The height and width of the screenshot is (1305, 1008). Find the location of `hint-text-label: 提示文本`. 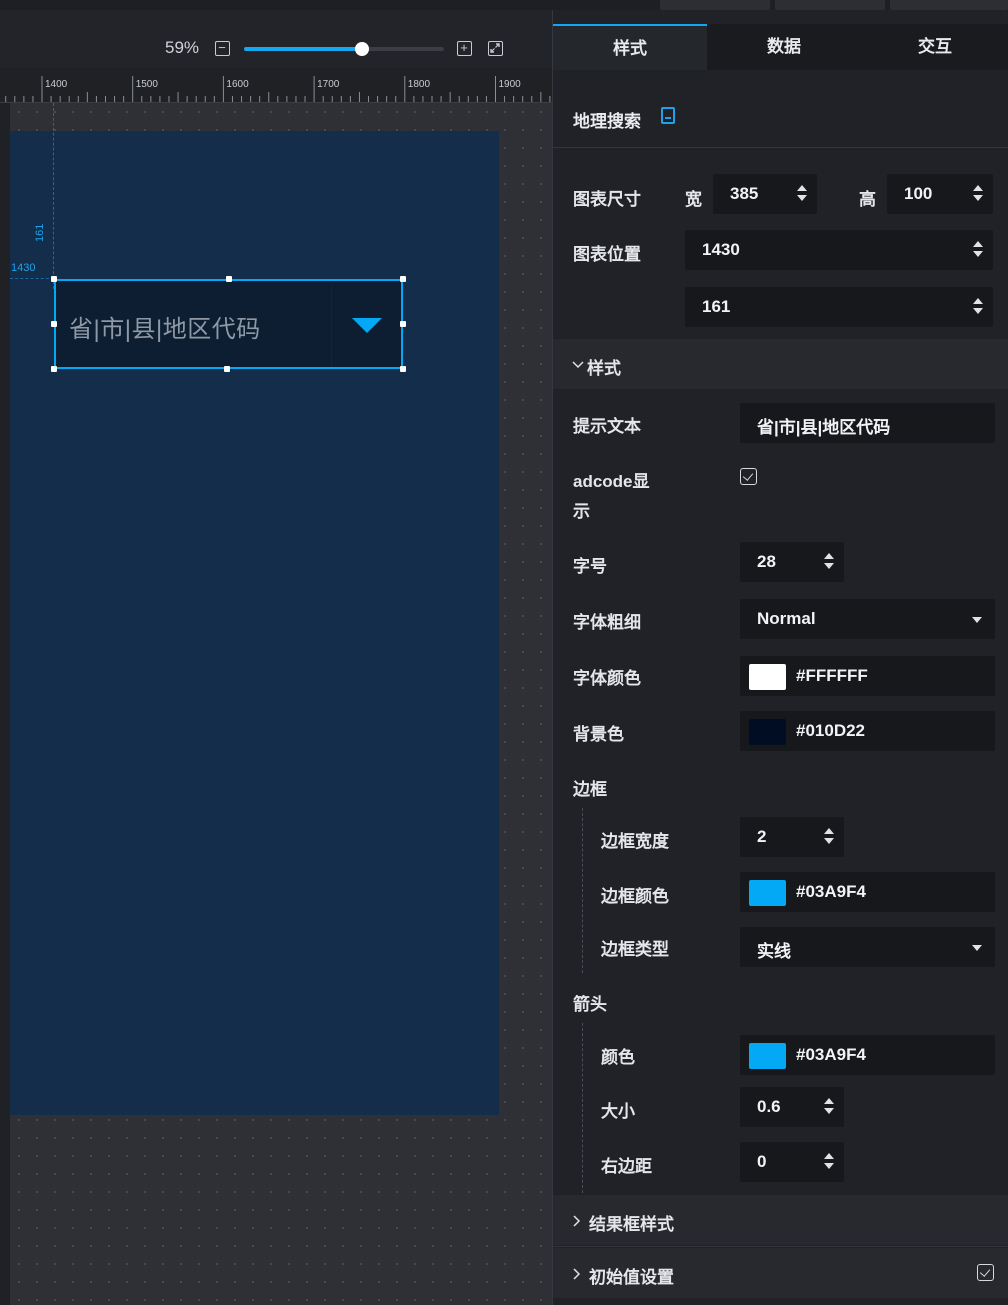

hint-text-label: 提示文本 is located at coordinates (607, 426).